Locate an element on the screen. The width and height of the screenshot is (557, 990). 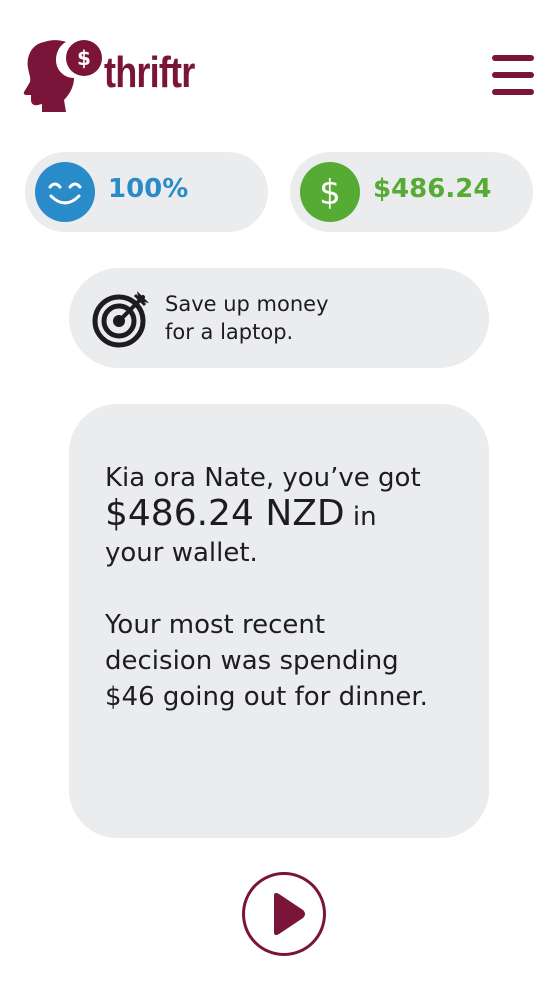
goal-line: Save up money is located at coordinates (247, 304).